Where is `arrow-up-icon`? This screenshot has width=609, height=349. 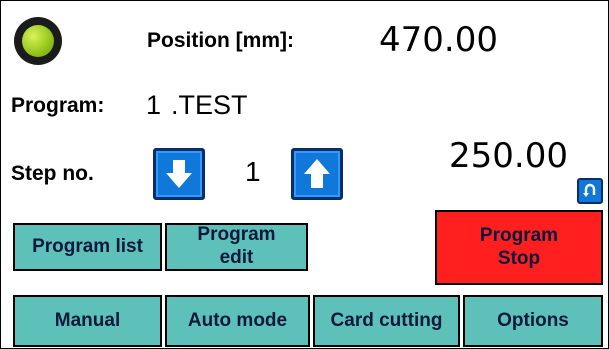 arrow-up-icon is located at coordinates (317, 173).